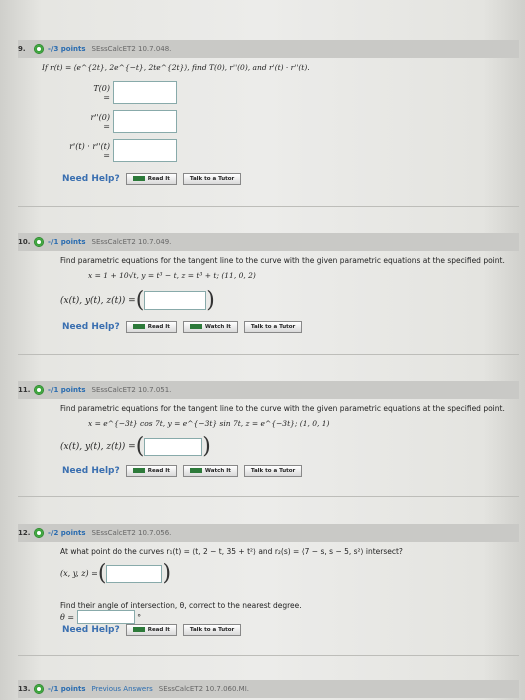  Describe the element at coordinates (131, 533) in the screenshot. I see `source-label: SEssCalcET2 10.7.056.` at that location.